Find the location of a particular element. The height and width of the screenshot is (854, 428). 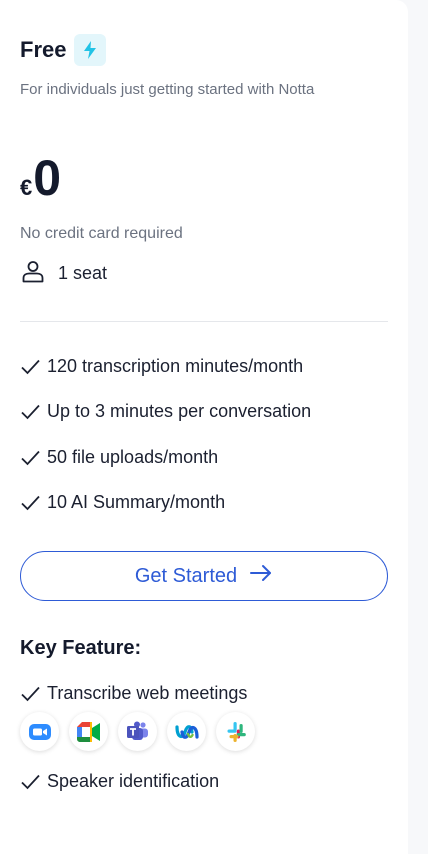

microsoft-teams-icon is located at coordinates (137, 731).